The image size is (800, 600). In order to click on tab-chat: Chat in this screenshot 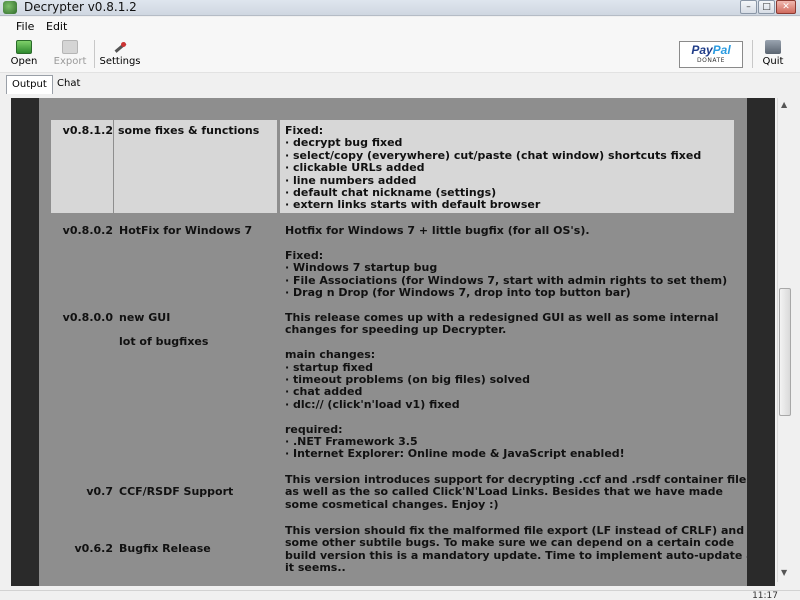, I will do `click(68, 84)`.